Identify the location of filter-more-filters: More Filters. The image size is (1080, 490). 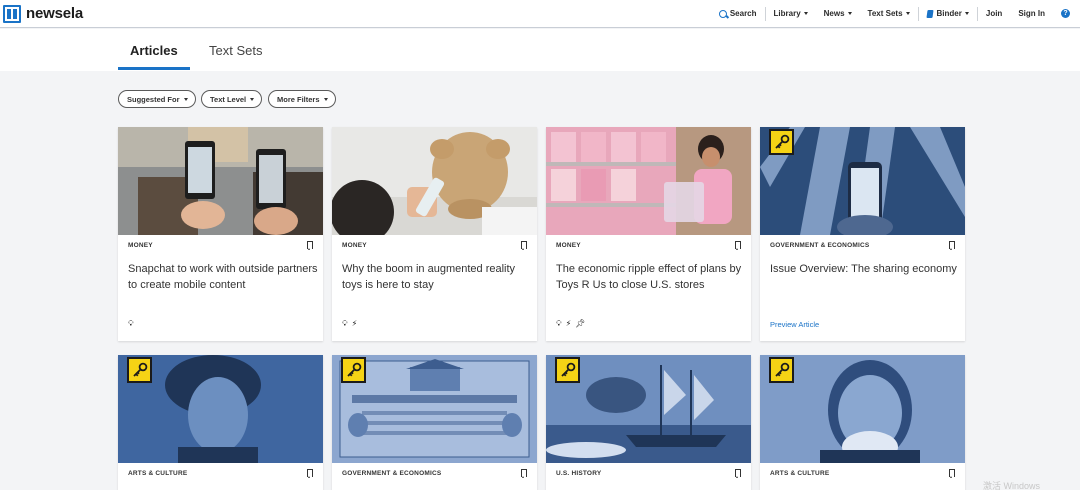
(302, 99).